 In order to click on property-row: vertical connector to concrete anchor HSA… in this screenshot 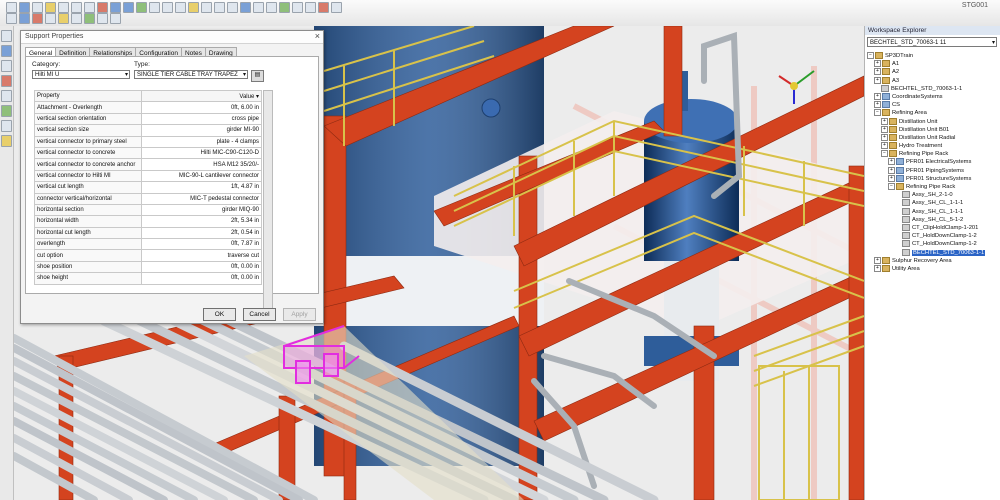, I will do `click(148, 164)`.